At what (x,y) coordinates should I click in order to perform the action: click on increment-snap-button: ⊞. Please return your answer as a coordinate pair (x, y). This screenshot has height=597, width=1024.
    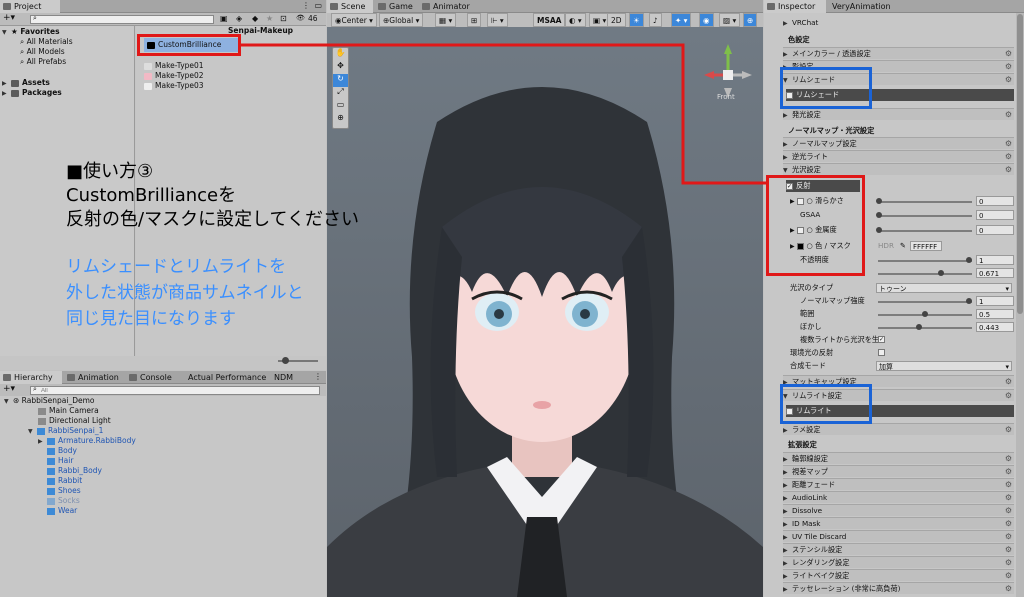
    Looking at the image, I should click on (474, 20).